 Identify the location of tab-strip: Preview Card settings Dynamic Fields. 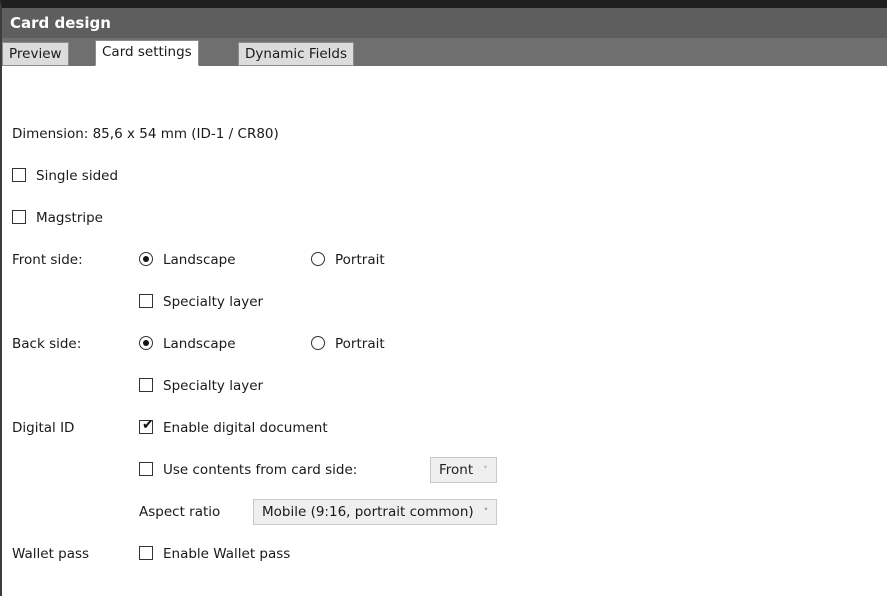
(444, 52).